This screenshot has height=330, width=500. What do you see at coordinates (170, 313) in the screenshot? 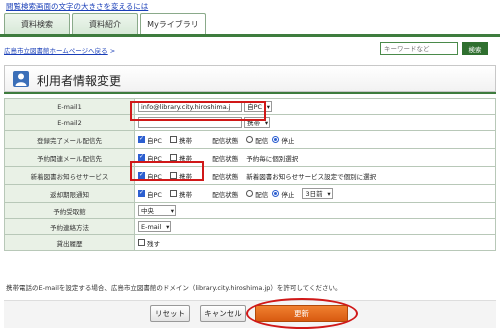
I see `reset-button: リセット` at bounding box center [170, 313].